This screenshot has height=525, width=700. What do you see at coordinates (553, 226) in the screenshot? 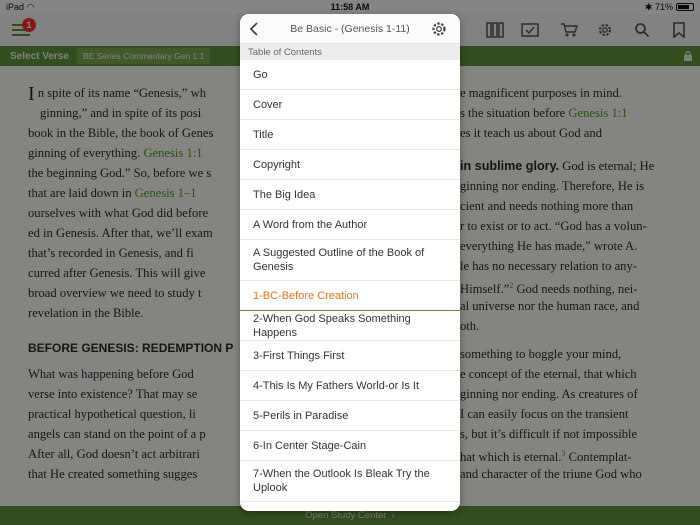
I see `text-line: r to exist or to act. “God has a volun-` at bounding box center [553, 226].